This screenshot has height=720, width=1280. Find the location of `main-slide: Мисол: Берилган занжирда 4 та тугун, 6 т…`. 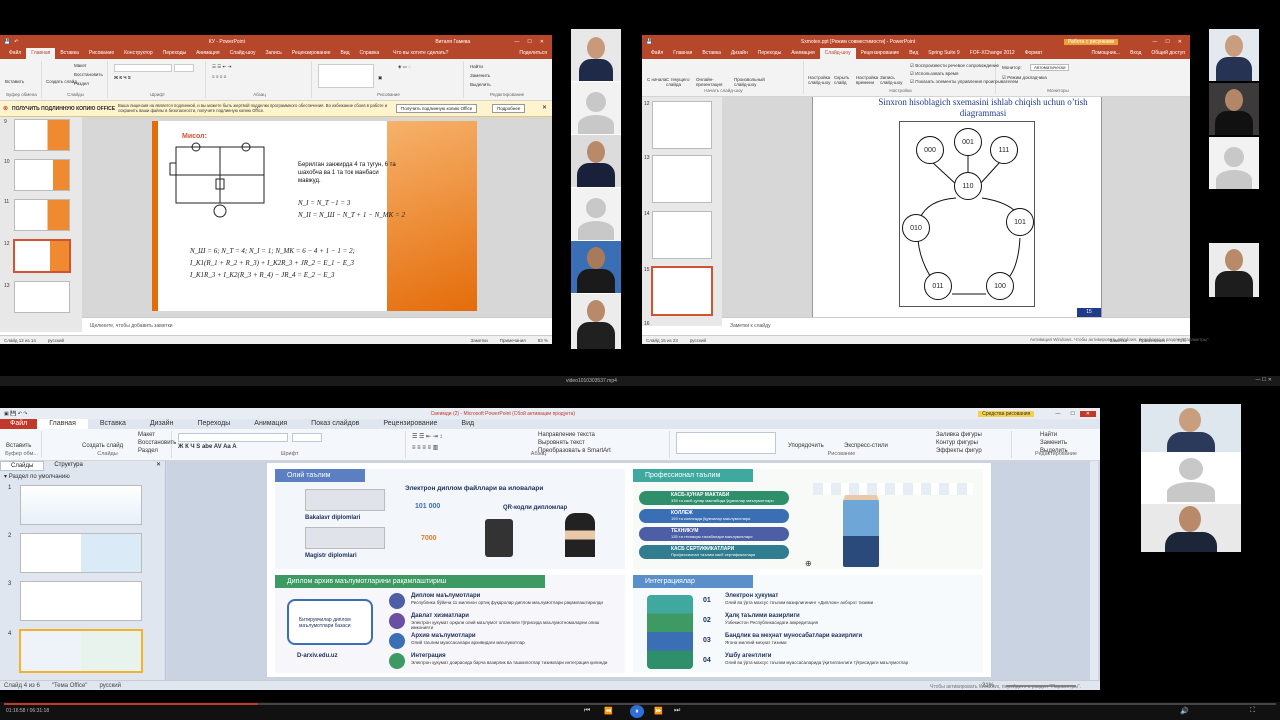

main-slide: Мисол: Берилган занжирда 4 та тугун, 6 т… is located at coordinates (314, 216).